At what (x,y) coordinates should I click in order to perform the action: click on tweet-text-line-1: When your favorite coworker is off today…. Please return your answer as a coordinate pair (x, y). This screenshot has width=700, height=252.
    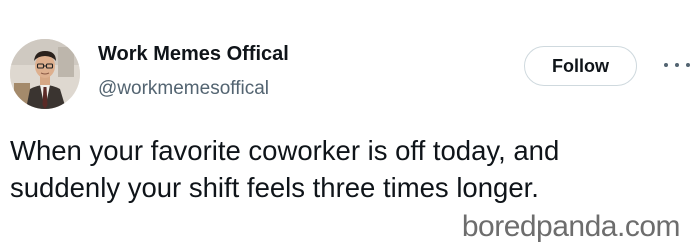
    Looking at the image, I should click on (285, 150).